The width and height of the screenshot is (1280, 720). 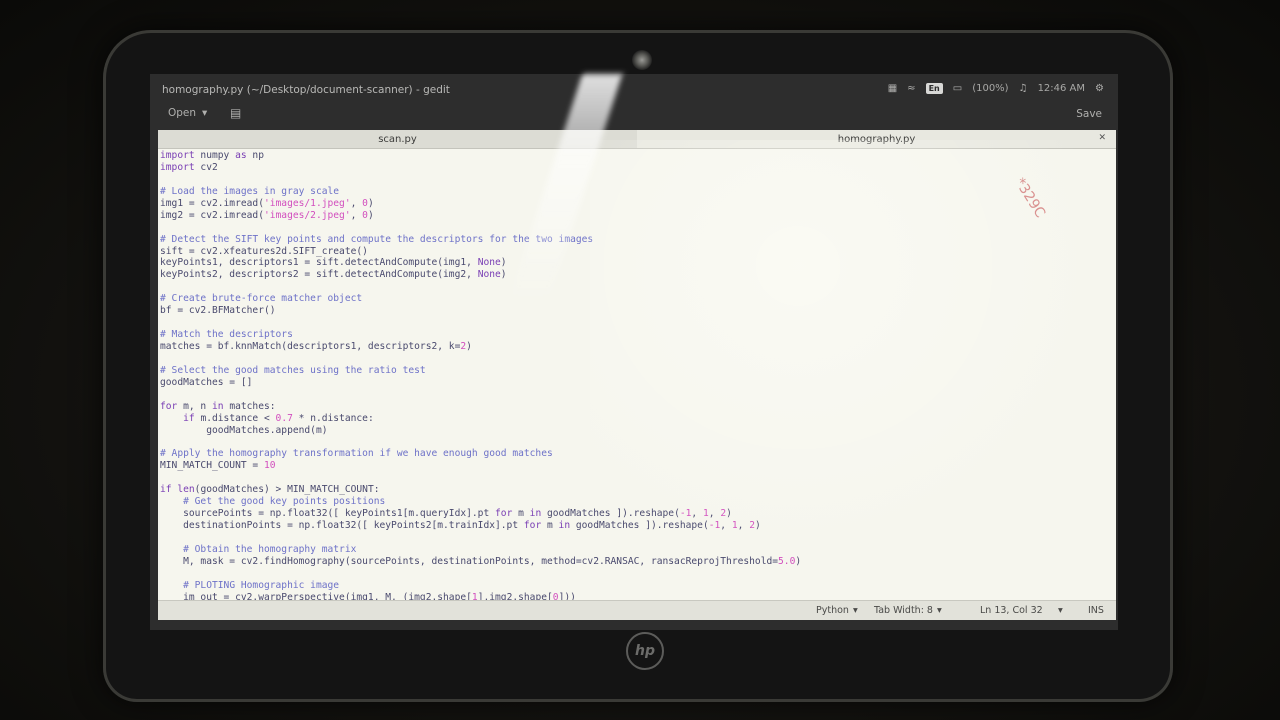 What do you see at coordinates (187, 113) in the screenshot?
I see `open-button: Open ▾` at bounding box center [187, 113].